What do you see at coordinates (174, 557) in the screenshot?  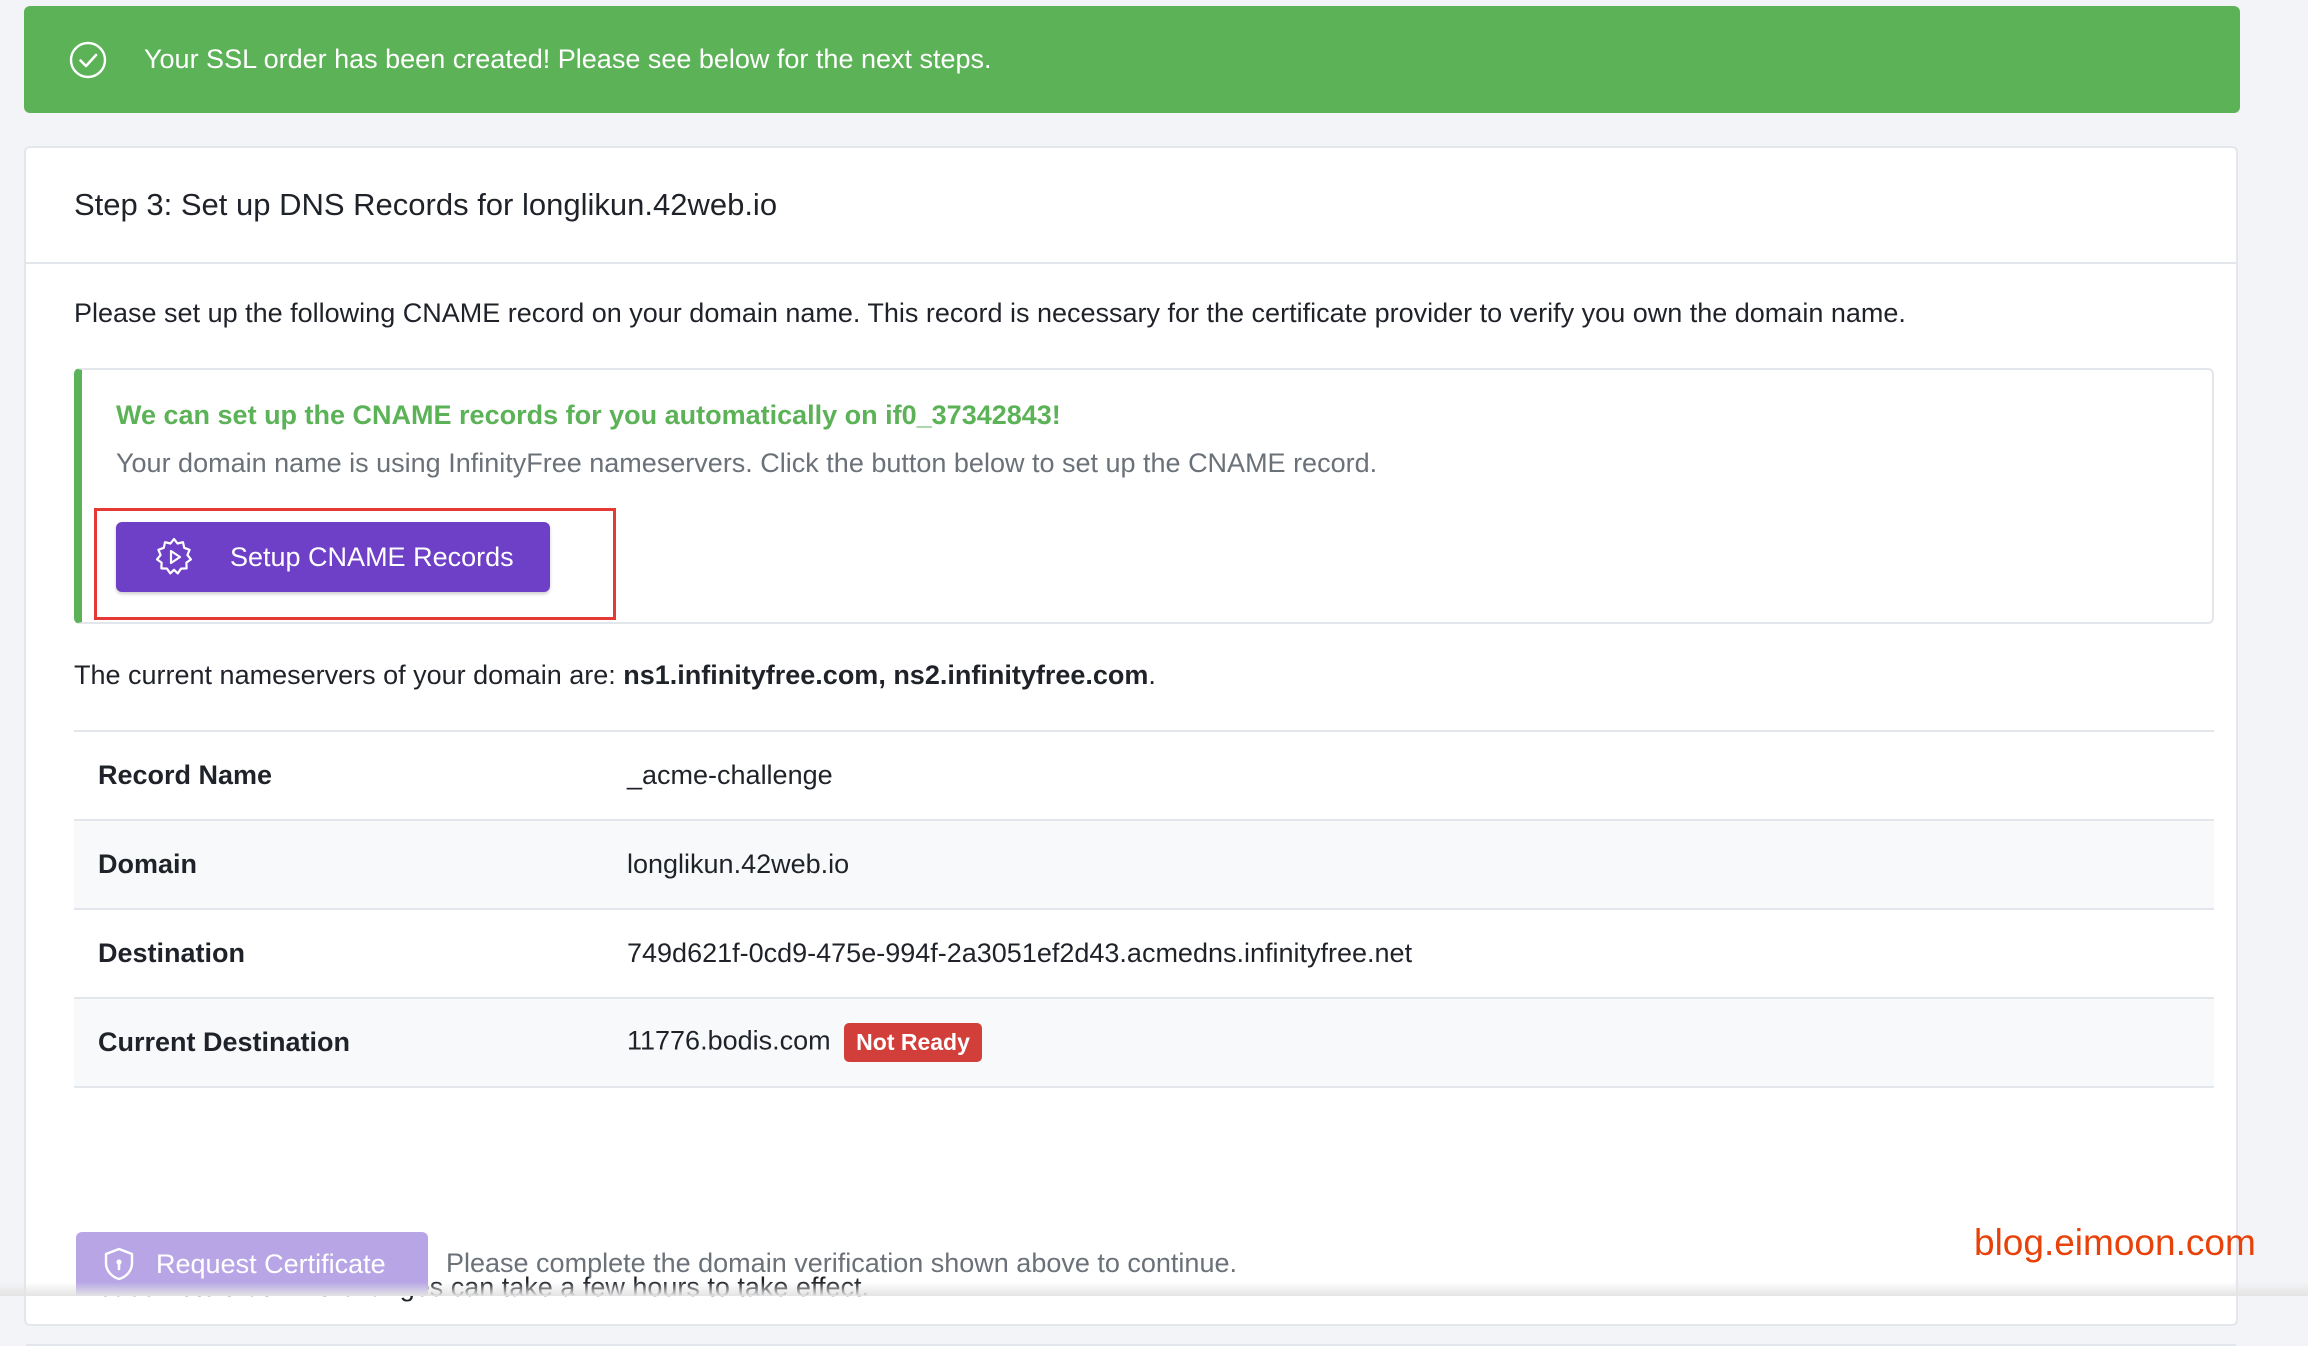 I see `gear-play-icon` at bounding box center [174, 557].